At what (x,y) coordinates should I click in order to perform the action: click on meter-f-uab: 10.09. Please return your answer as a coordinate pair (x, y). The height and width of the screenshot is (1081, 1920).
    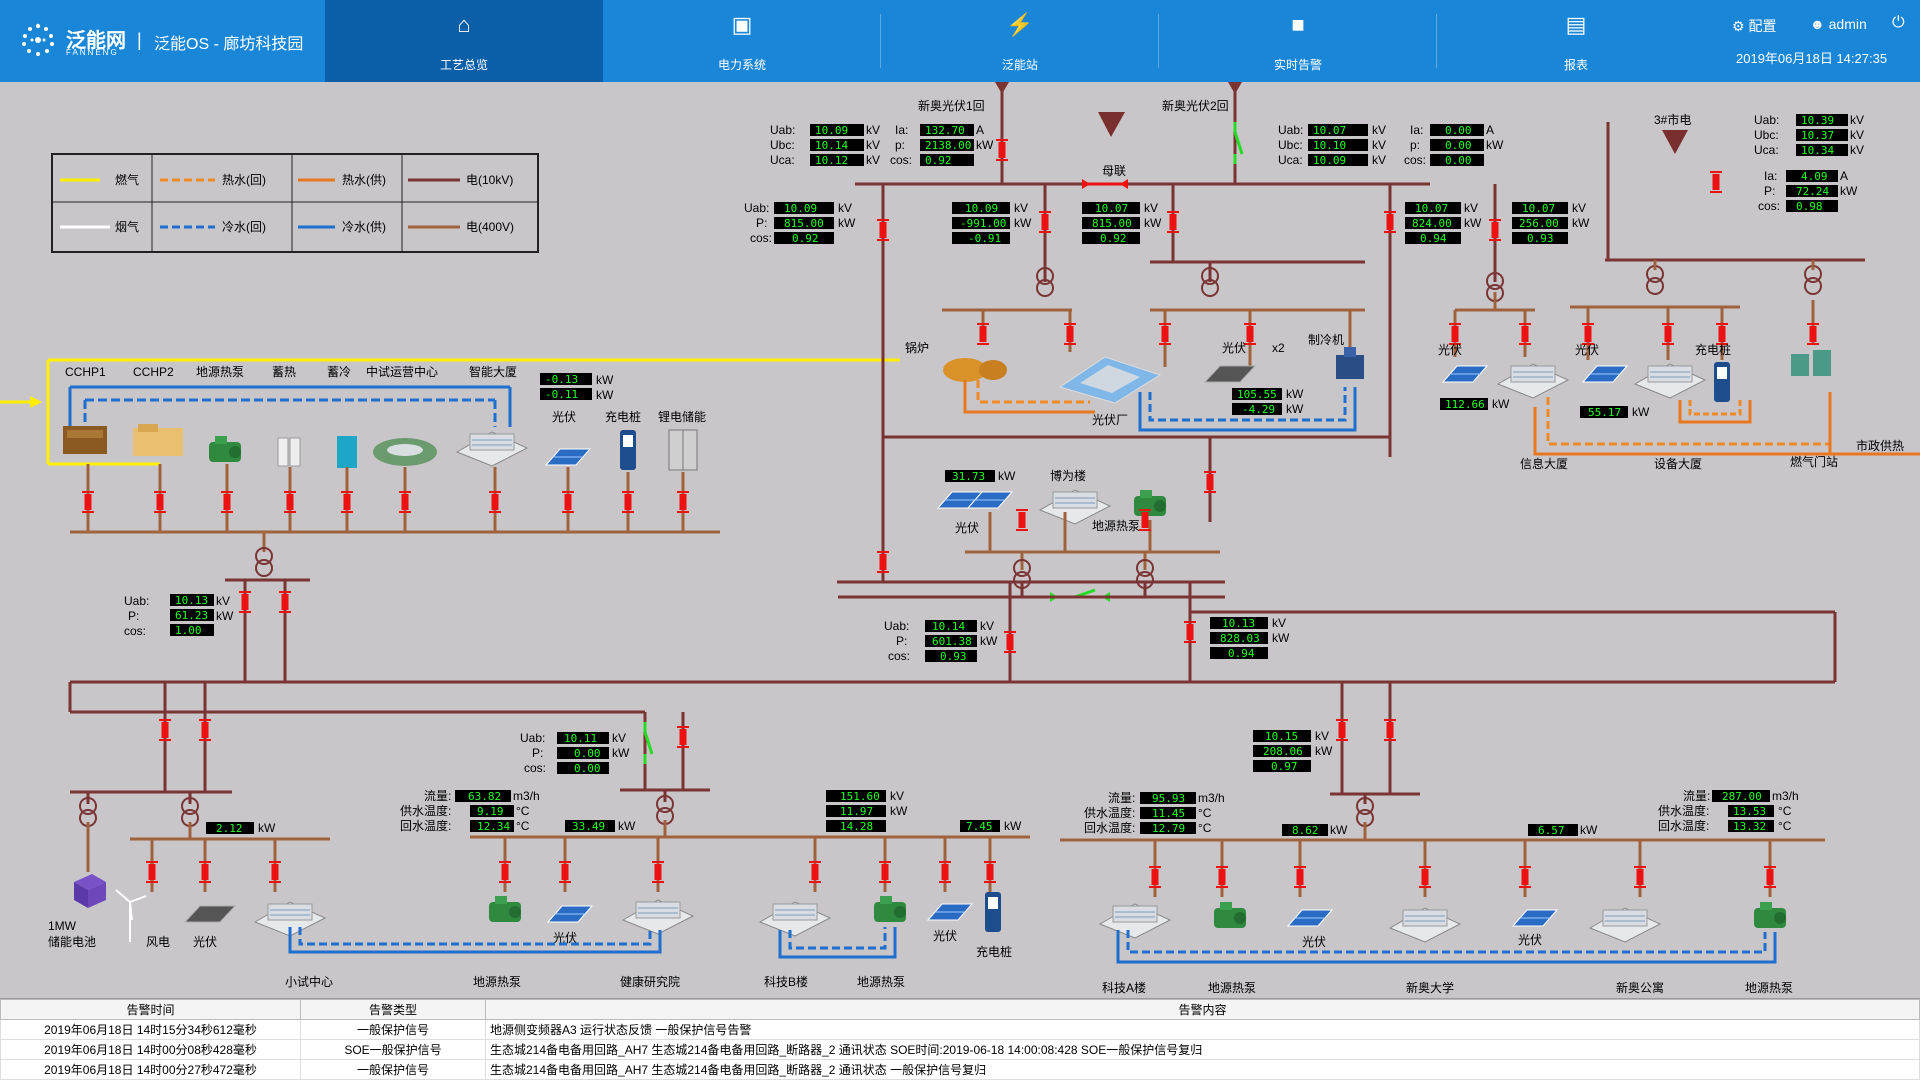
    Looking at the image, I should click on (800, 208).